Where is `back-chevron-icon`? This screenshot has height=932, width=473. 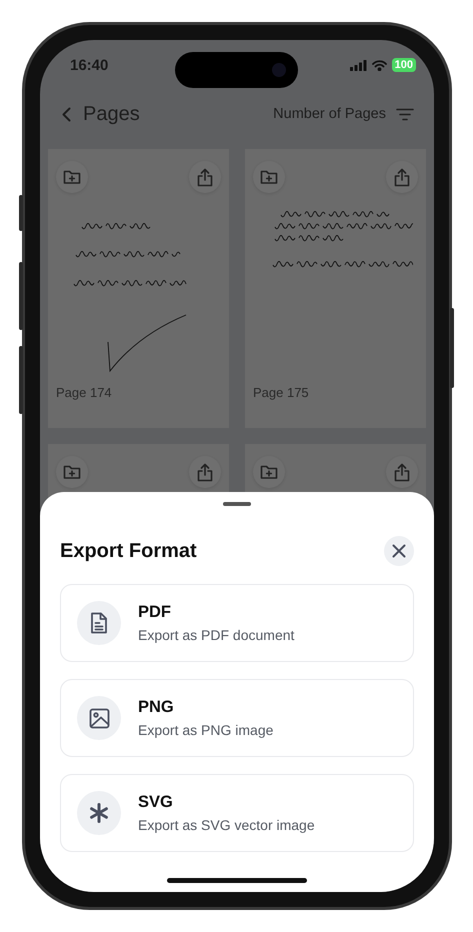 back-chevron-icon is located at coordinates (66, 114).